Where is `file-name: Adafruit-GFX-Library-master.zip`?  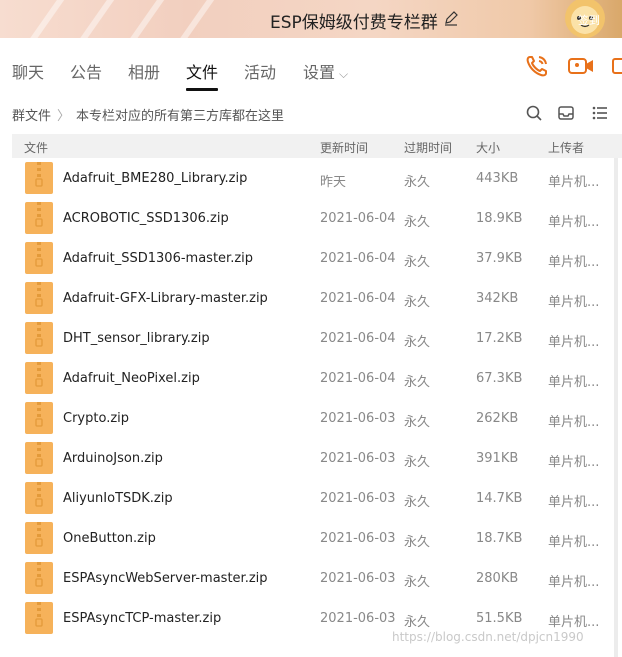 file-name: Adafruit-GFX-Library-master.zip is located at coordinates (165, 298).